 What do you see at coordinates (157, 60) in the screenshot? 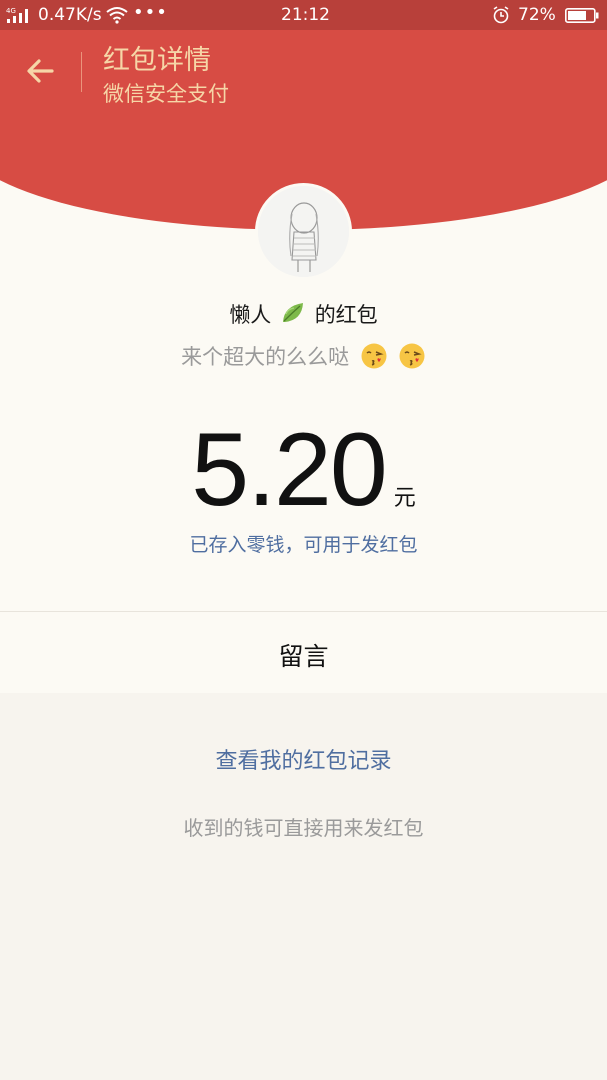
I see `page-title: 红包详情` at bounding box center [157, 60].